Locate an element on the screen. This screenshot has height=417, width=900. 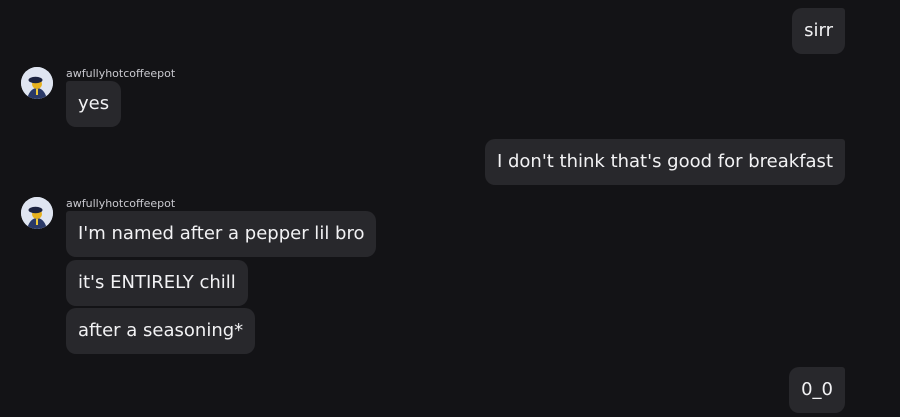
incoming-message-bubble: yes is located at coordinates (94, 104).